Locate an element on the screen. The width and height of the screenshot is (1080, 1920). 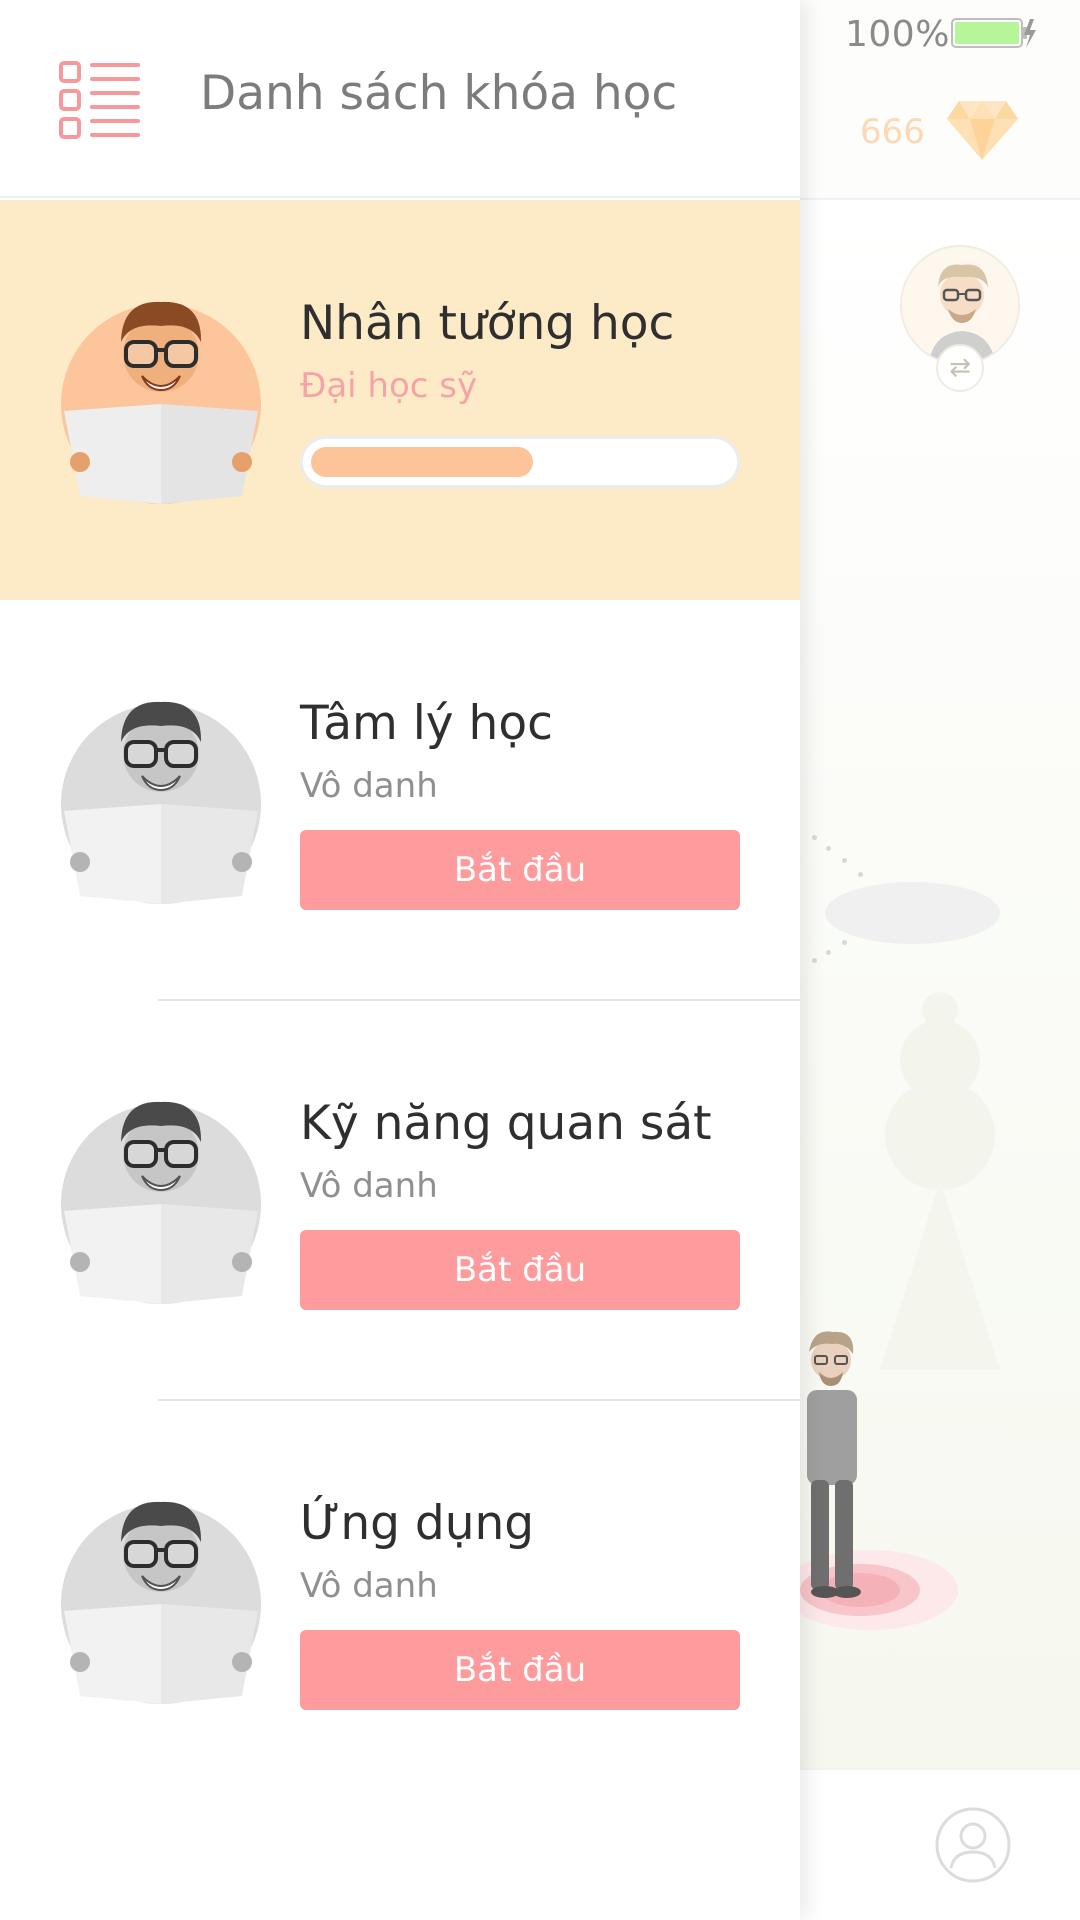
drawer-title: Danh sách khóa học is located at coordinates (439, 93).